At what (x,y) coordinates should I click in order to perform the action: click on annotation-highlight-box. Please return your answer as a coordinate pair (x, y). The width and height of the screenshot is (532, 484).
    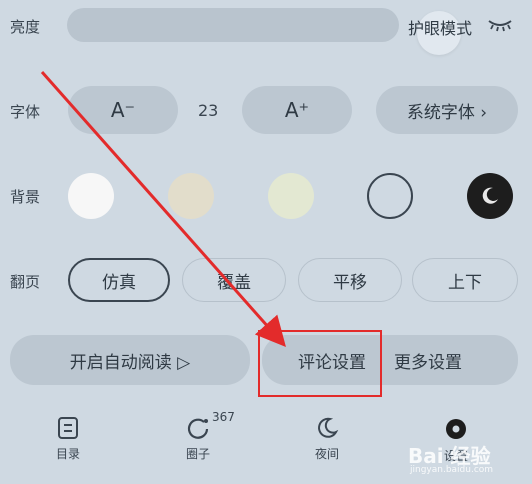
    Looking at the image, I should click on (320, 363).